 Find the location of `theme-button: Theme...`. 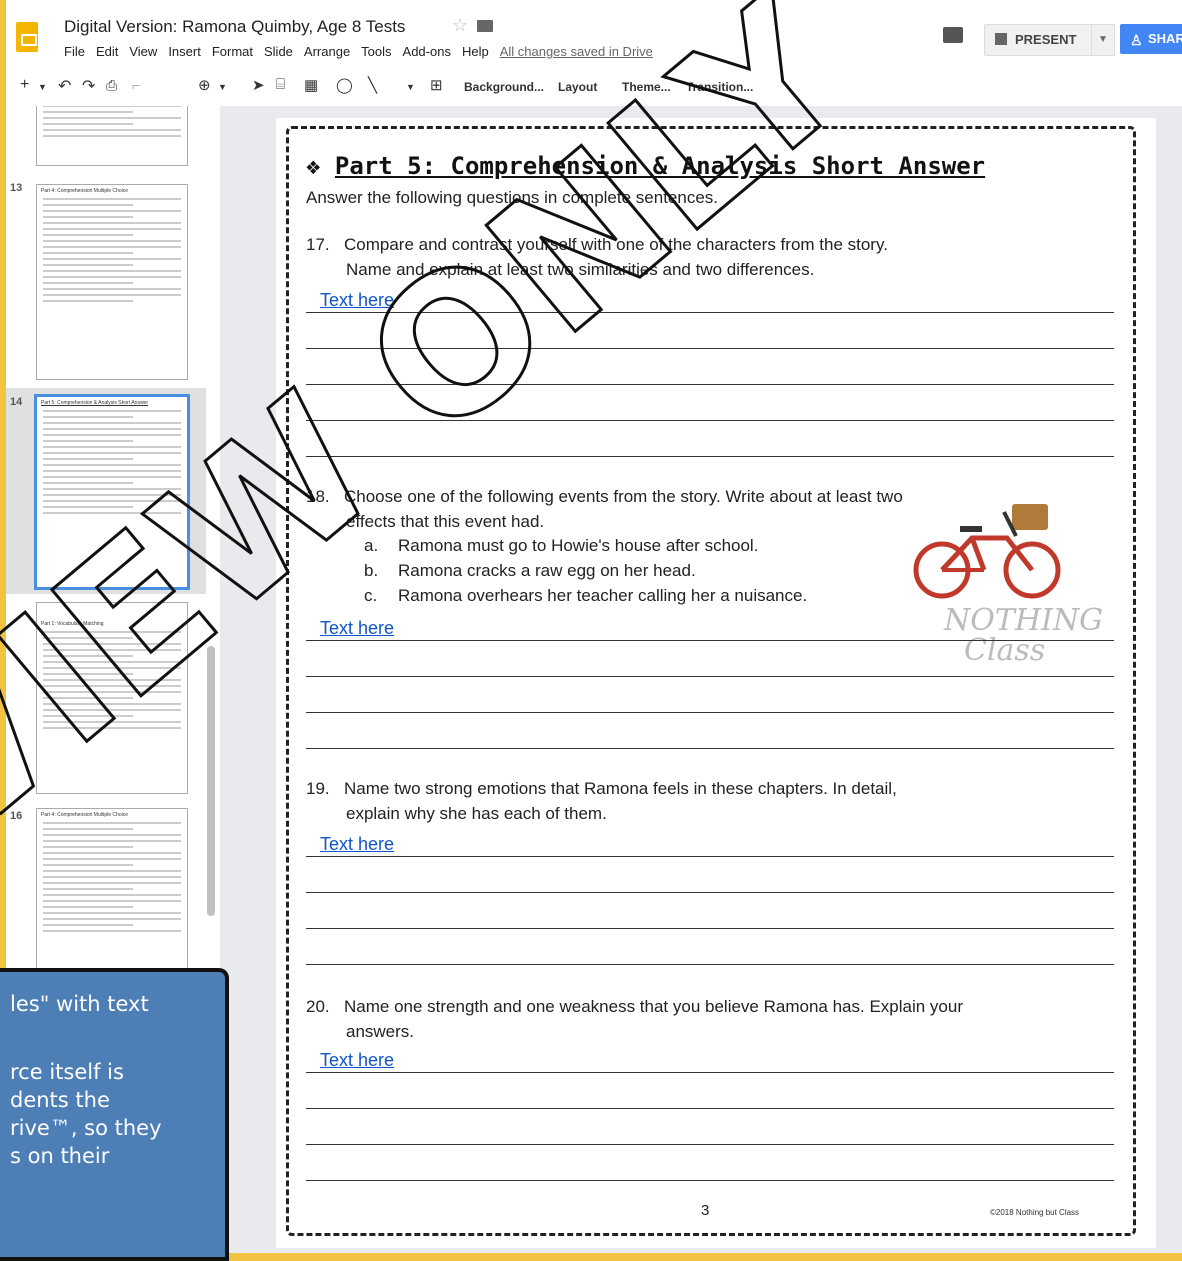

theme-button: Theme... is located at coordinates (646, 87).